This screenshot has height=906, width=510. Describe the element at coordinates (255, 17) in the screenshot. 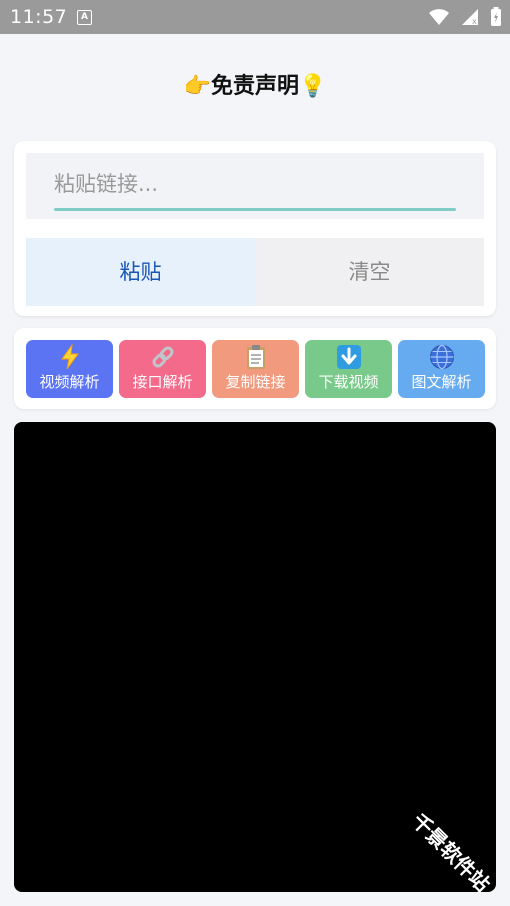

I see `status-bar: 11:57 A x` at that location.